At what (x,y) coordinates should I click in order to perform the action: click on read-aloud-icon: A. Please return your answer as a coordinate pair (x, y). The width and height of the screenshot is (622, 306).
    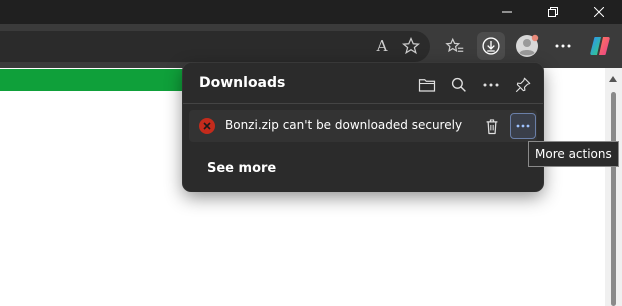
    Looking at the image, I should click on (382, 46).